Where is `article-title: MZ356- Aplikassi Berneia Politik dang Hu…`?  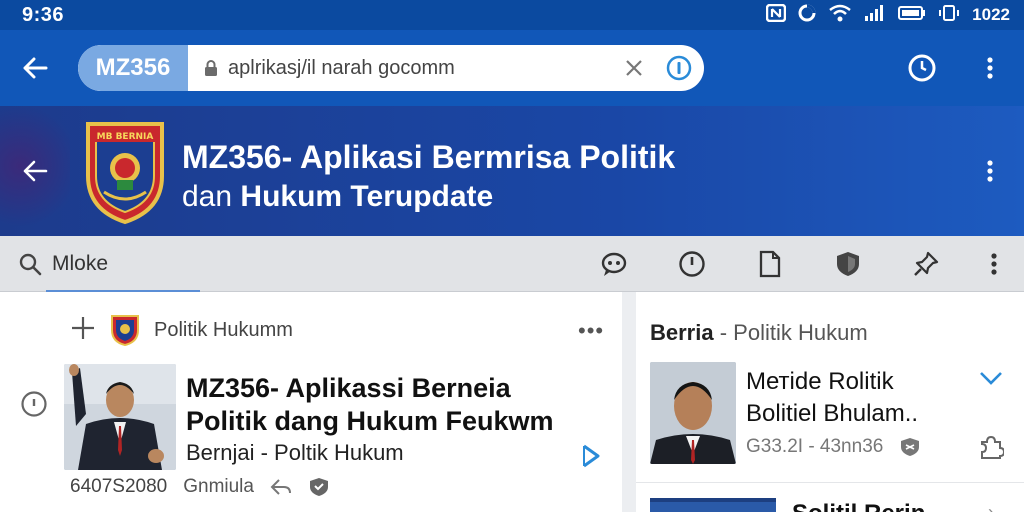 article-title: MZ356- Aplikassi Berneia Politik dang Hu… is located at coordinates (370, 405).